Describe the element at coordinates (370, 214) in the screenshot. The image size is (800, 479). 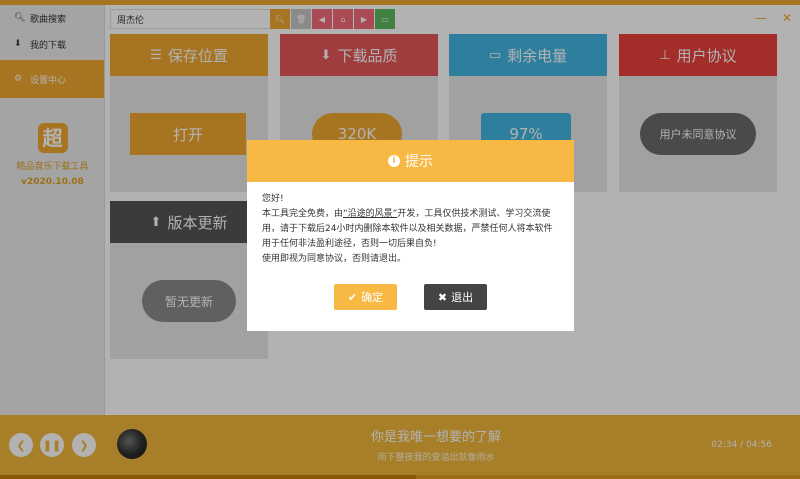
I see `developer-name: “沿途的风景”` at that location.